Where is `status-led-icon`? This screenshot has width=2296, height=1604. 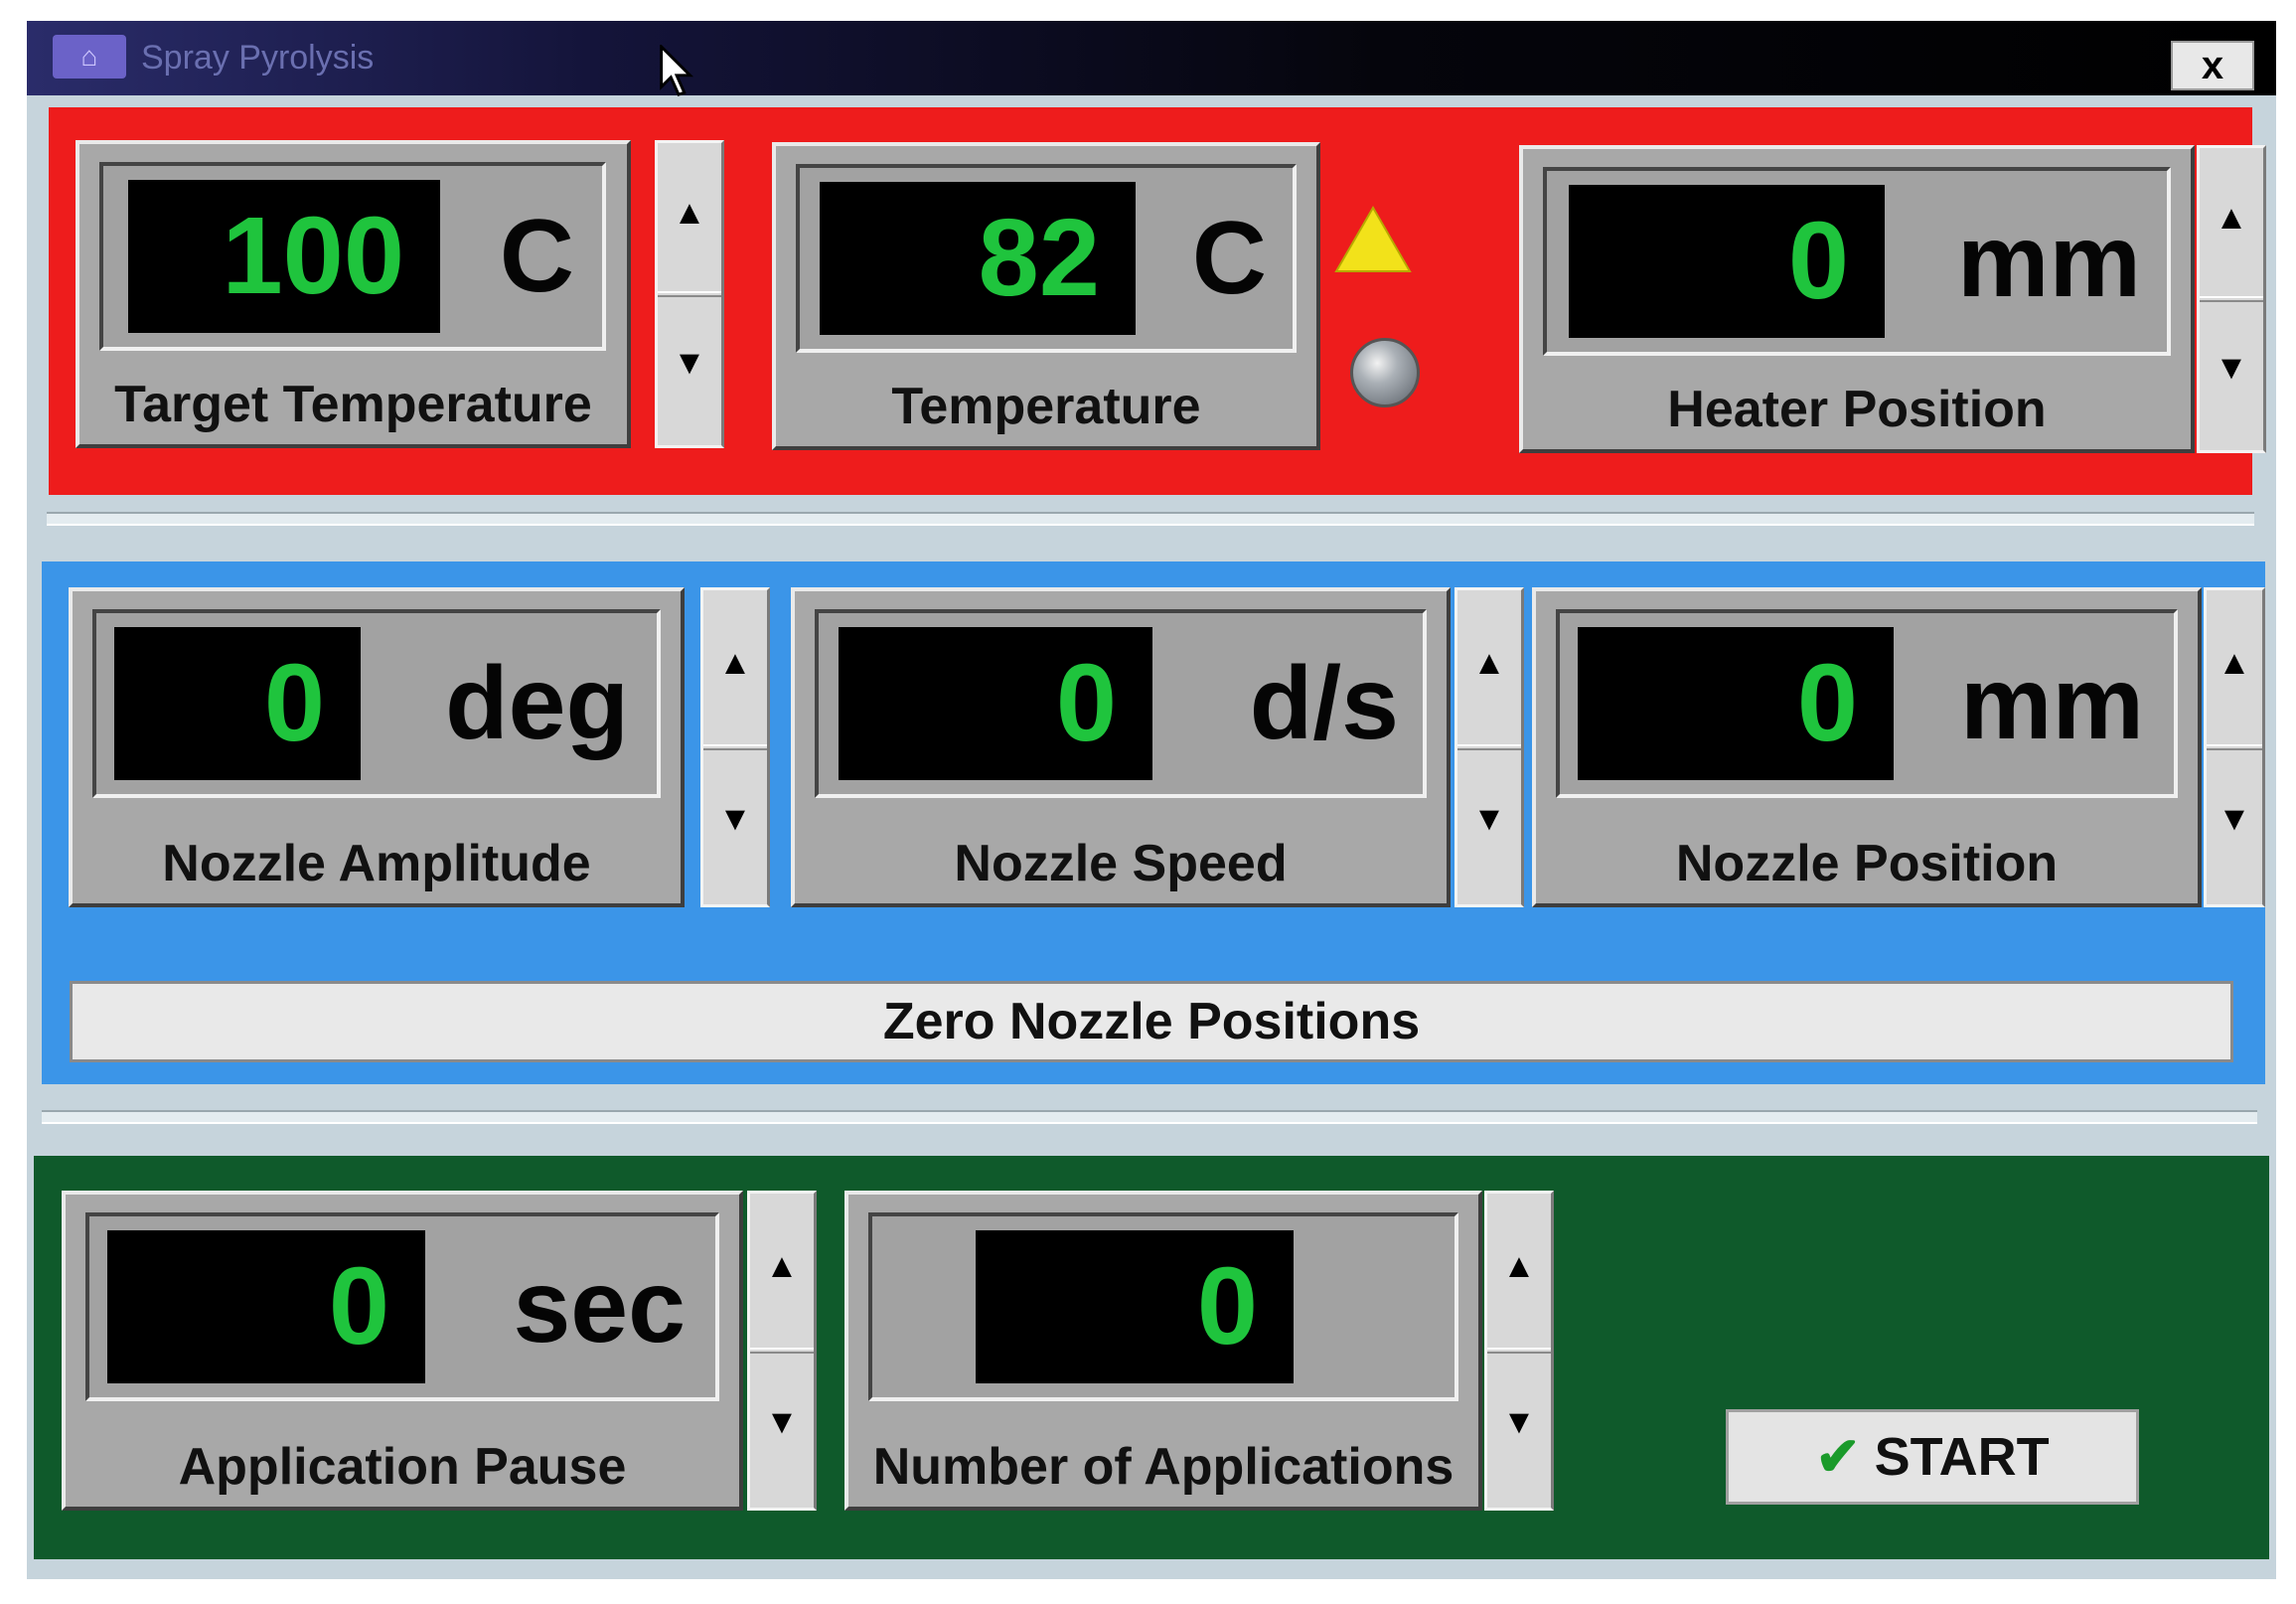
status-led-icon is located at coordinates (1385, 372).